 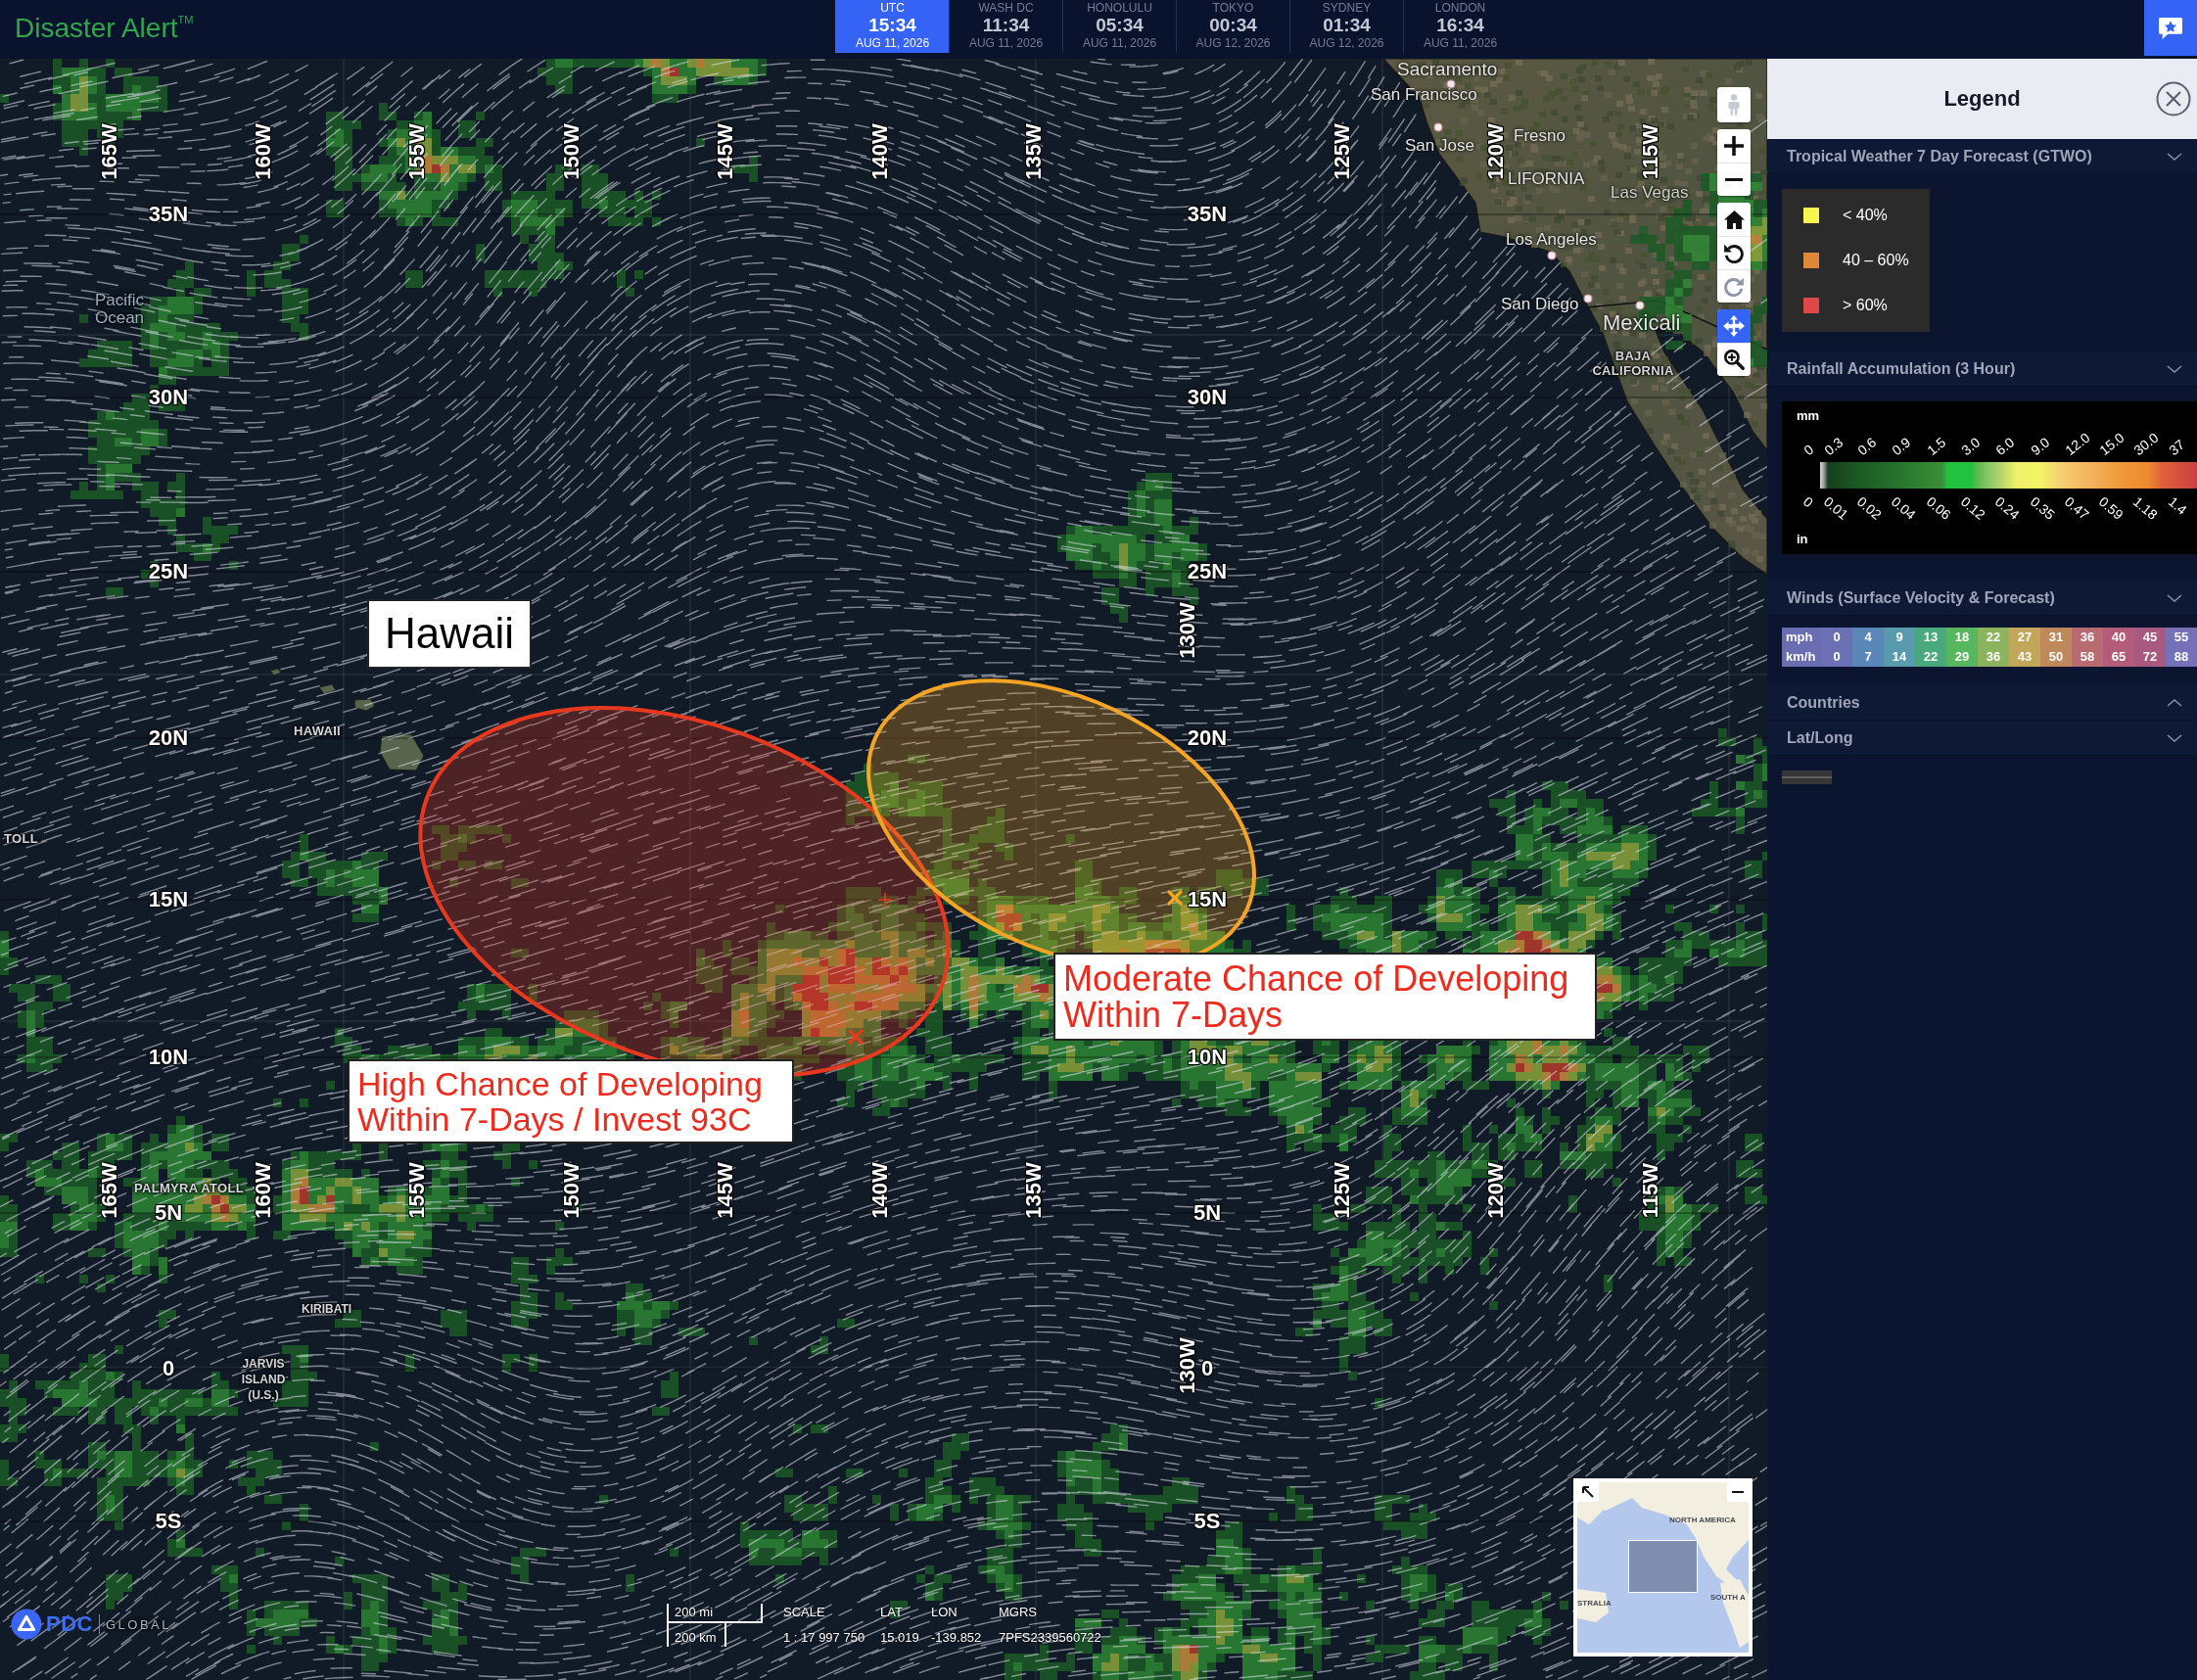 I want to click on clock-city: UTC, so click(x=892, y=8).